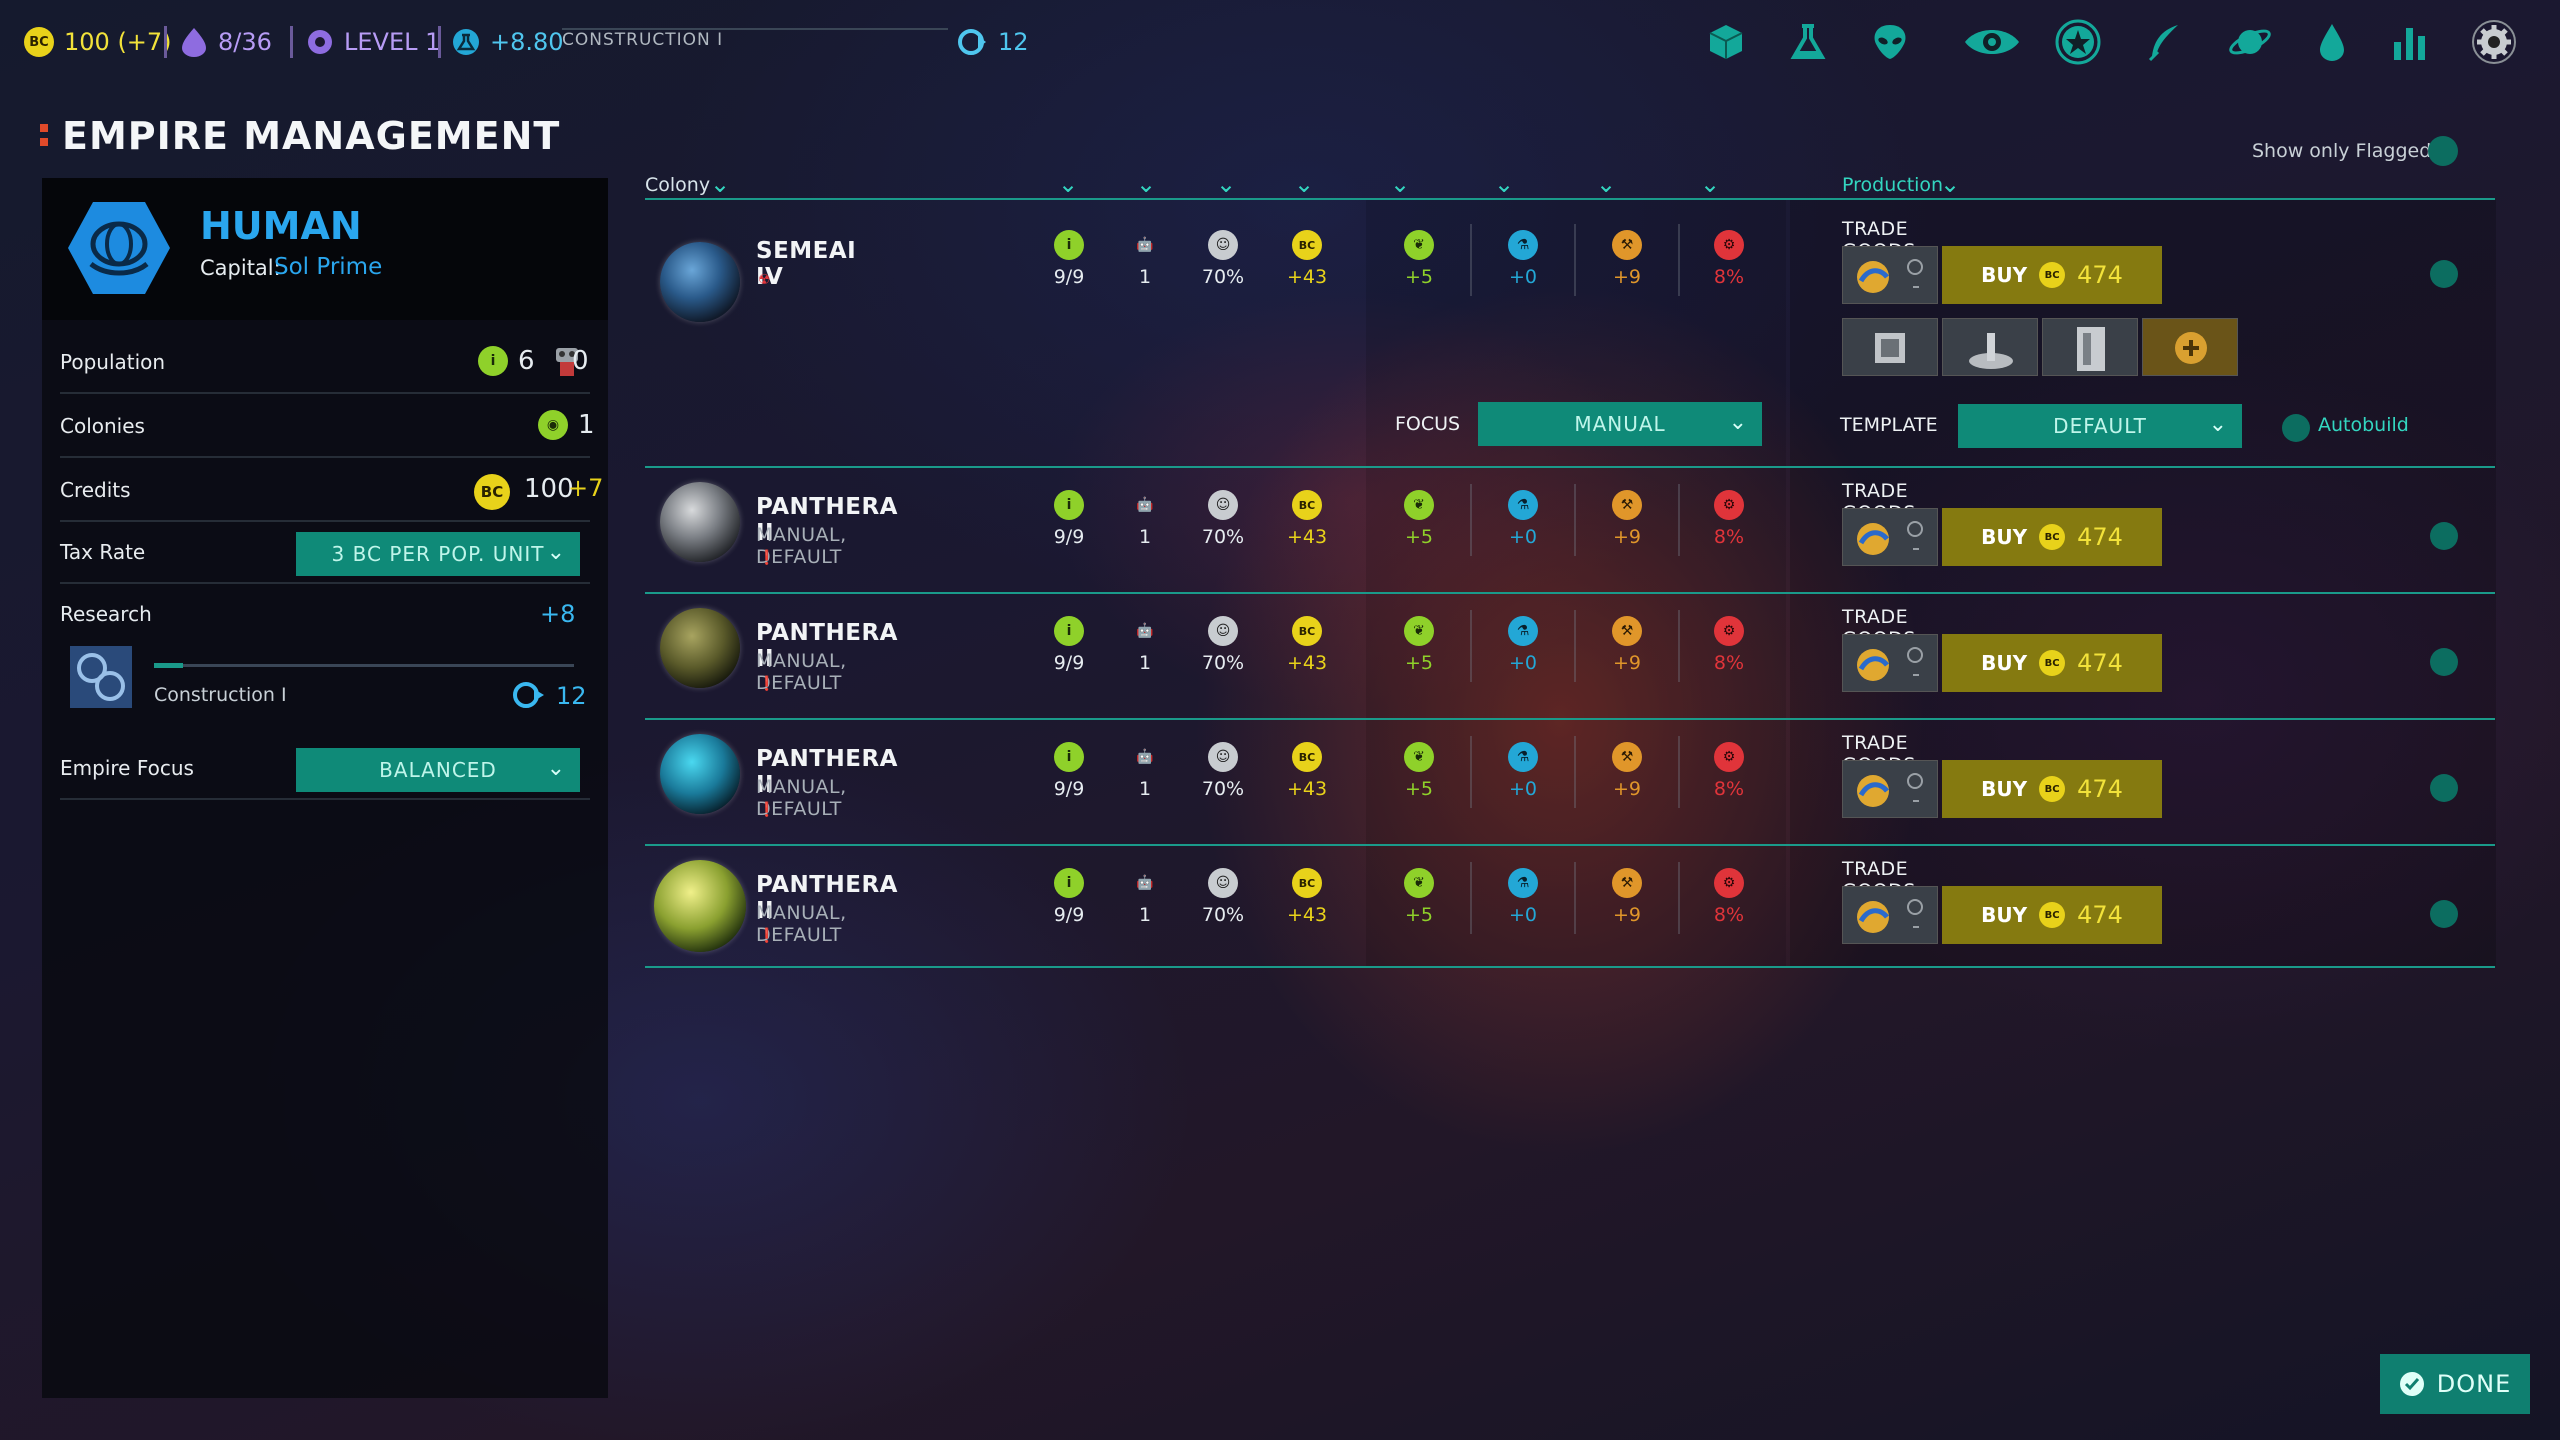 This screenshot has width=2560, height=1440. I want to click on cube-icon, so click(1726, 42).